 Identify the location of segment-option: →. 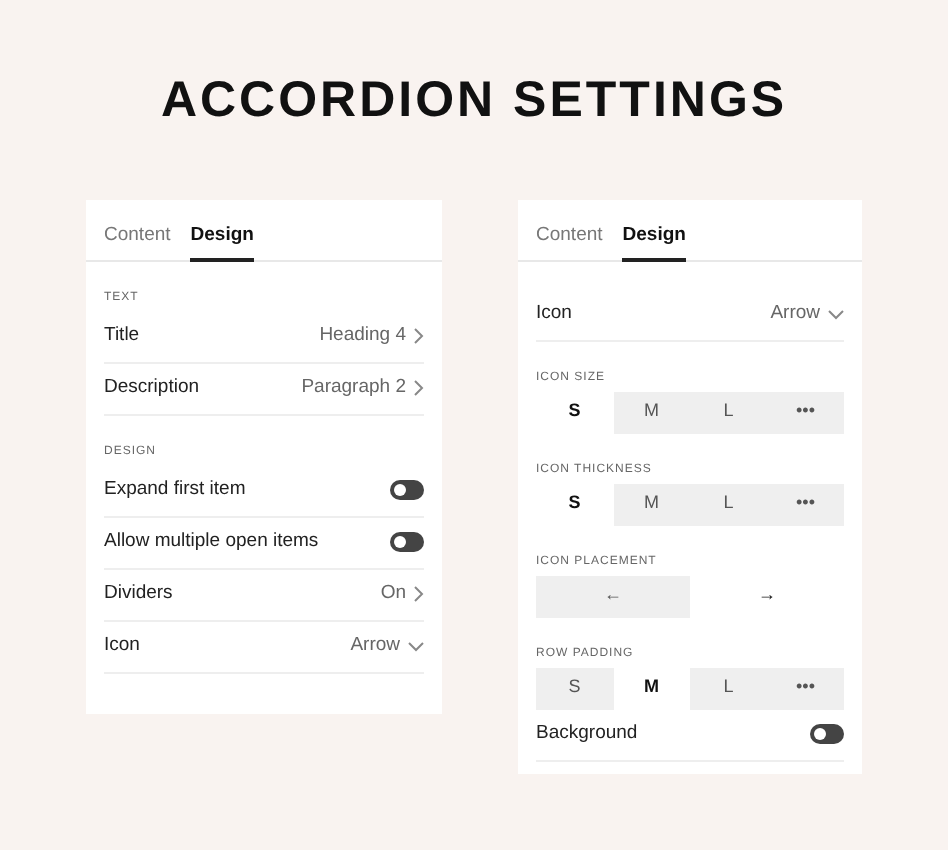
(767, 596).